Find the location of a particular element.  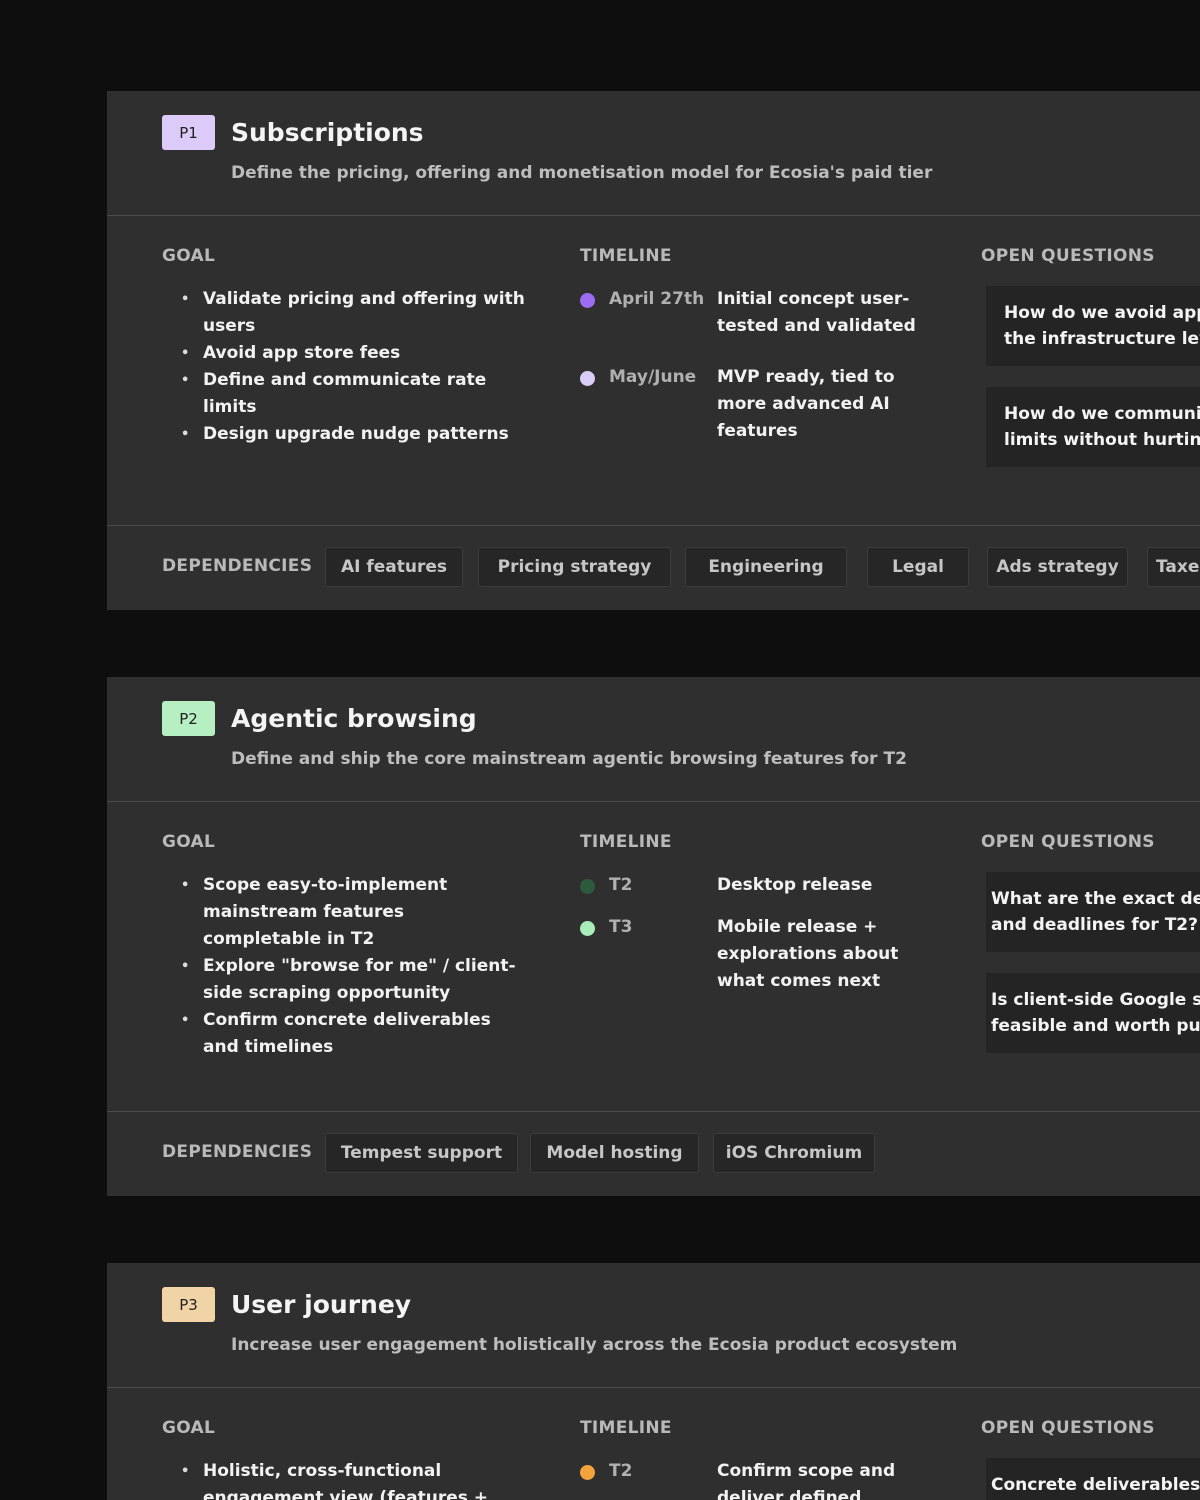

dependency-chip: Taxe is located at coordinates (1173, 567).